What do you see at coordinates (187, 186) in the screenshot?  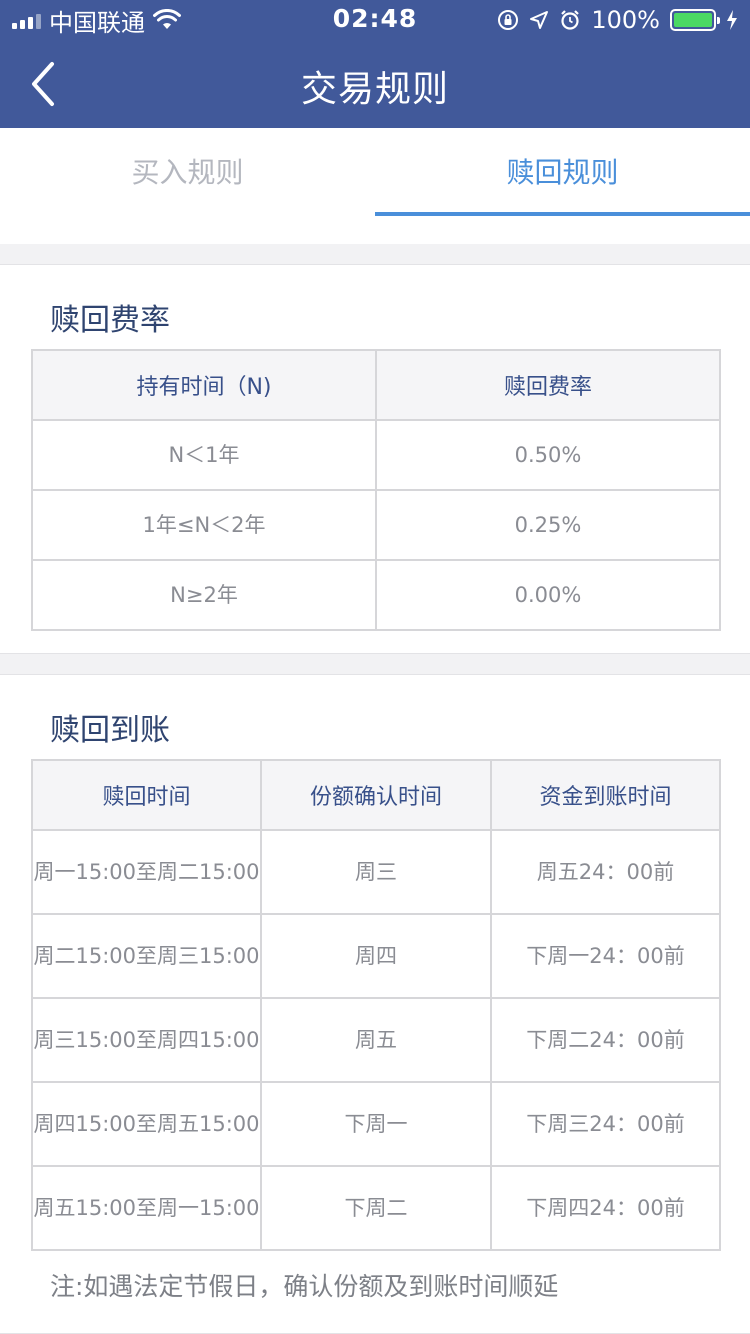 I see `tab-buy-rules: 买入规则` at bounding box center [187, 186].